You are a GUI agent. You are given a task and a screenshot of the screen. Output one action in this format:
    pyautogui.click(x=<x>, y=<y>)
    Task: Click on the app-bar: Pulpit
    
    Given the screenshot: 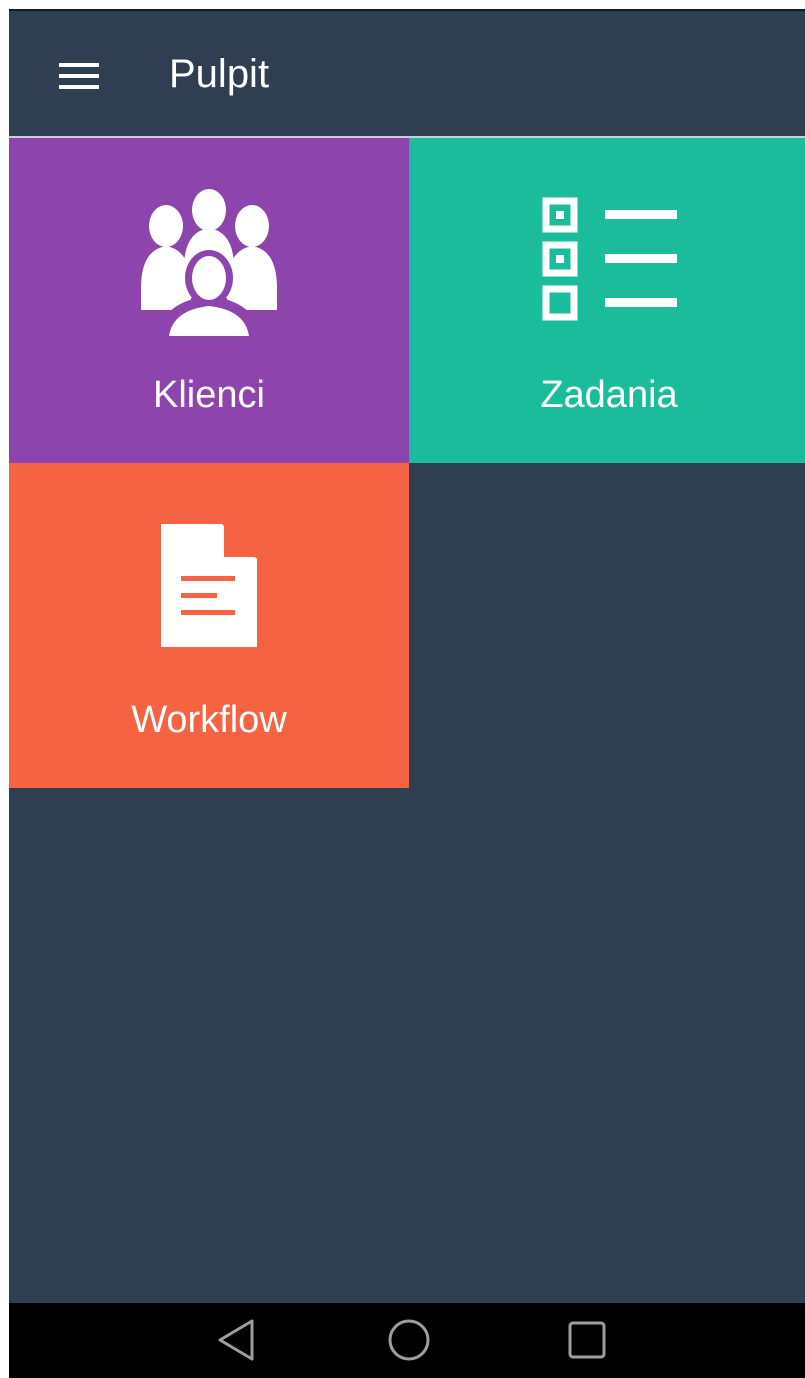 What is the action you would take?
    pyautogui.click(x=407, y=74)
    